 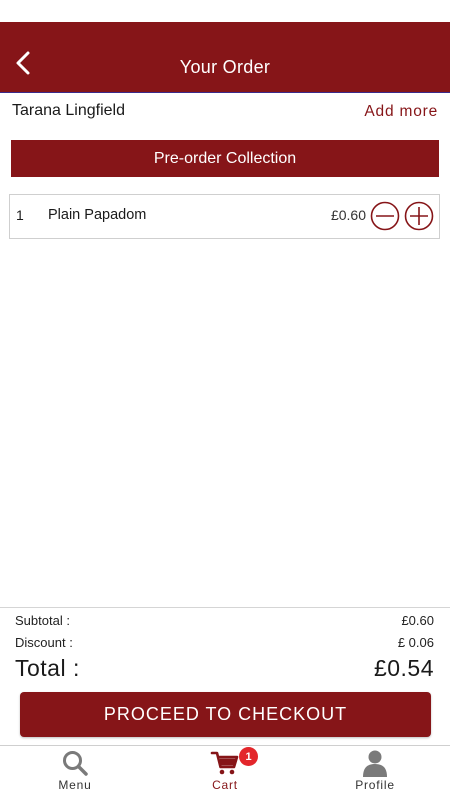 I want to click on tab-profile-label: Profile, so click(x=375, y=785).